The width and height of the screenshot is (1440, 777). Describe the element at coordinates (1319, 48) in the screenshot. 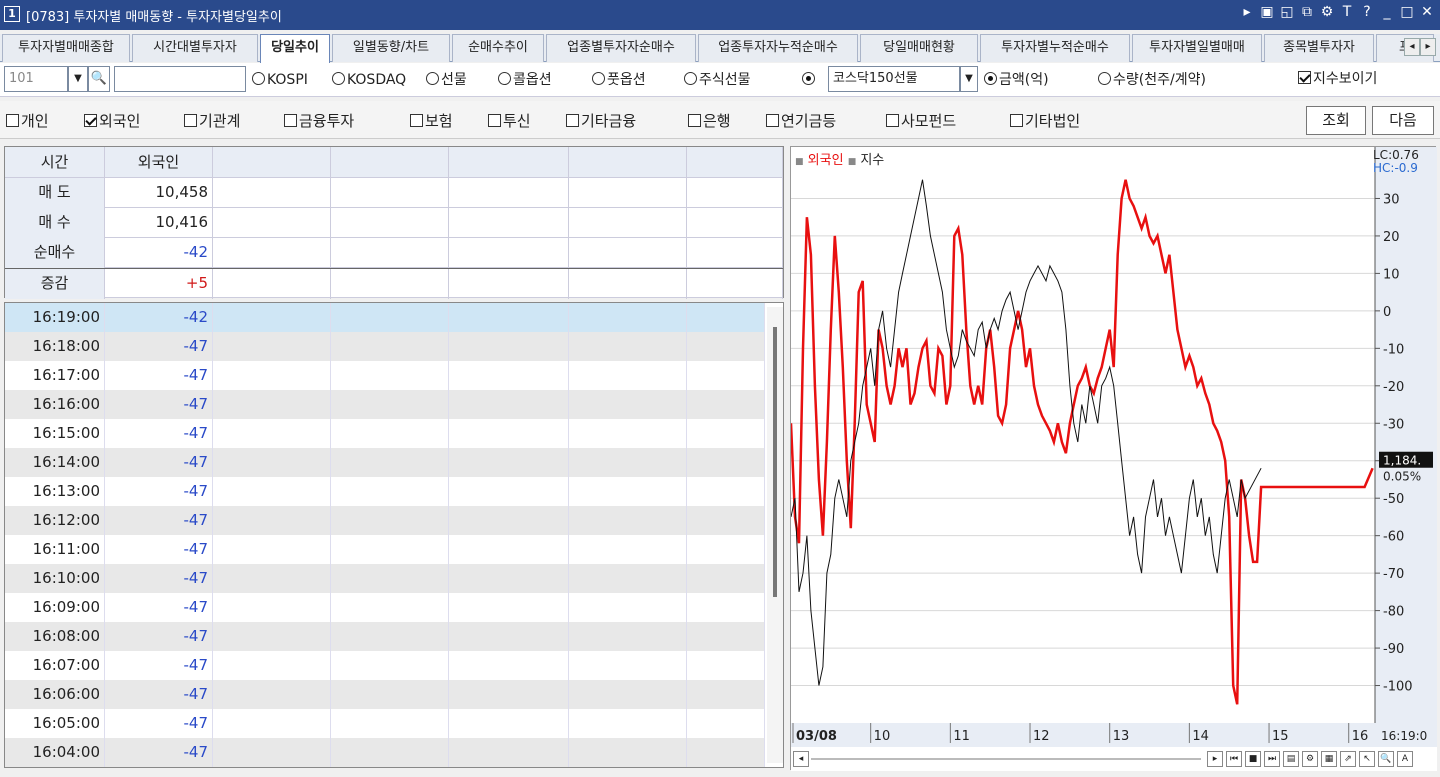

I see `tab-item: 종목별투자자` at that location.